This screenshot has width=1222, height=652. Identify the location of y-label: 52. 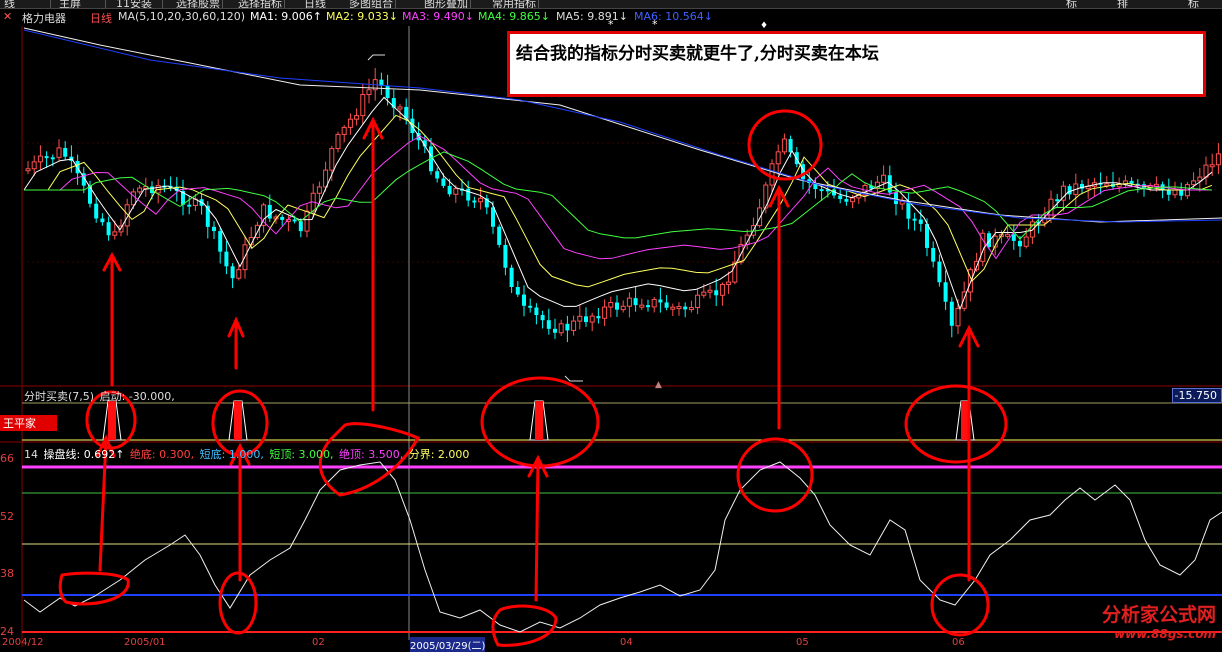
(7, 516).